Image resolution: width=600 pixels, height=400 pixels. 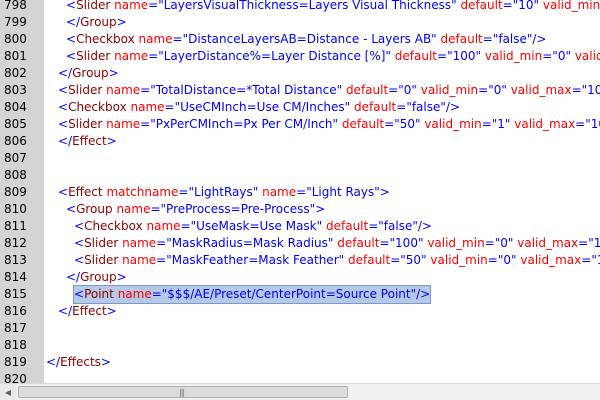 I want to click on code-line: 806 </Effect>, so click(x=300, y=141).